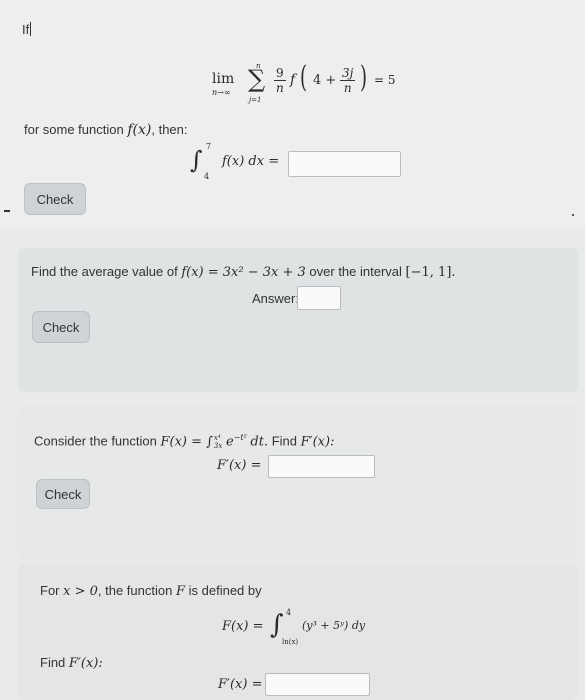 The height and width of the screenshot is (700, 585). What do you see at coordinates (74, 129) in the screenshot?
I see `for-some-label: for some function` at bounding box center [74, 129].